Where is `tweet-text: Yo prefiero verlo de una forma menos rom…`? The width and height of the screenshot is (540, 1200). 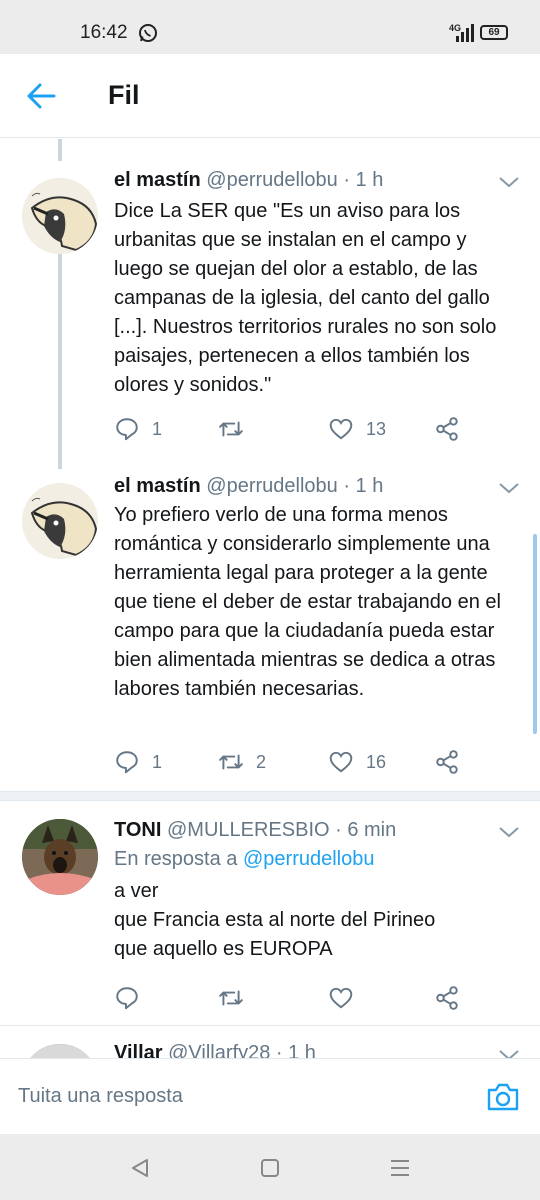
tweet-text: Yo prefiero verlo de una forma menos rom… is located at coordinates (307, 602).